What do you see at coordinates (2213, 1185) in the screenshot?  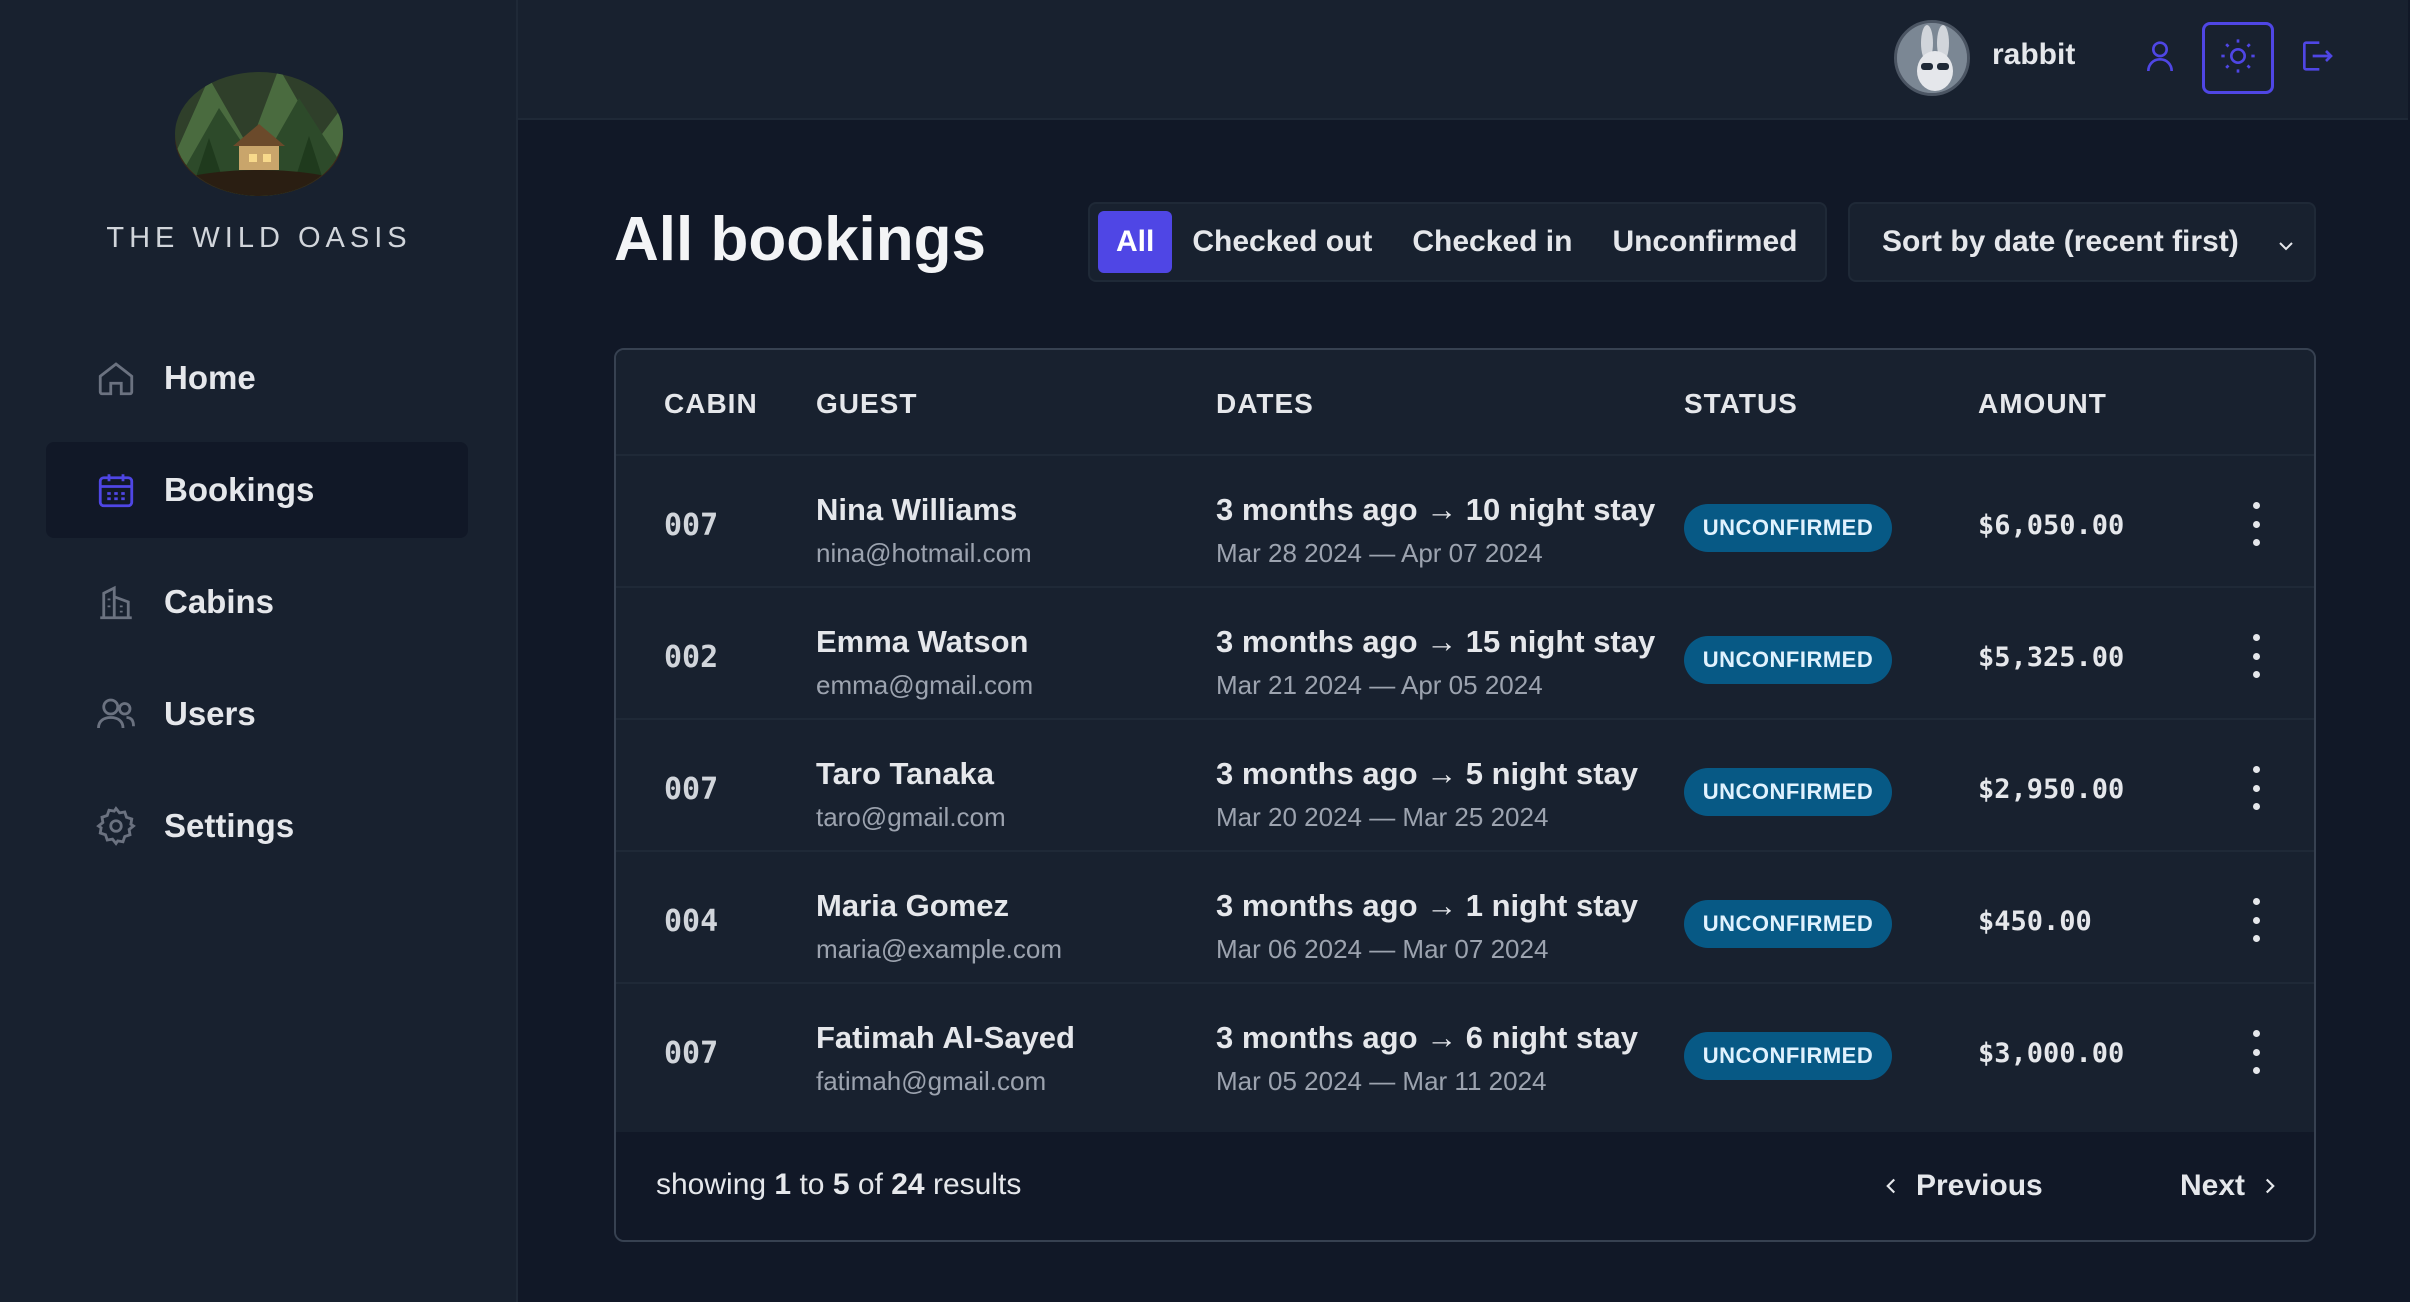 I see `next-label: Next` at bounding box center [2213, 1185].